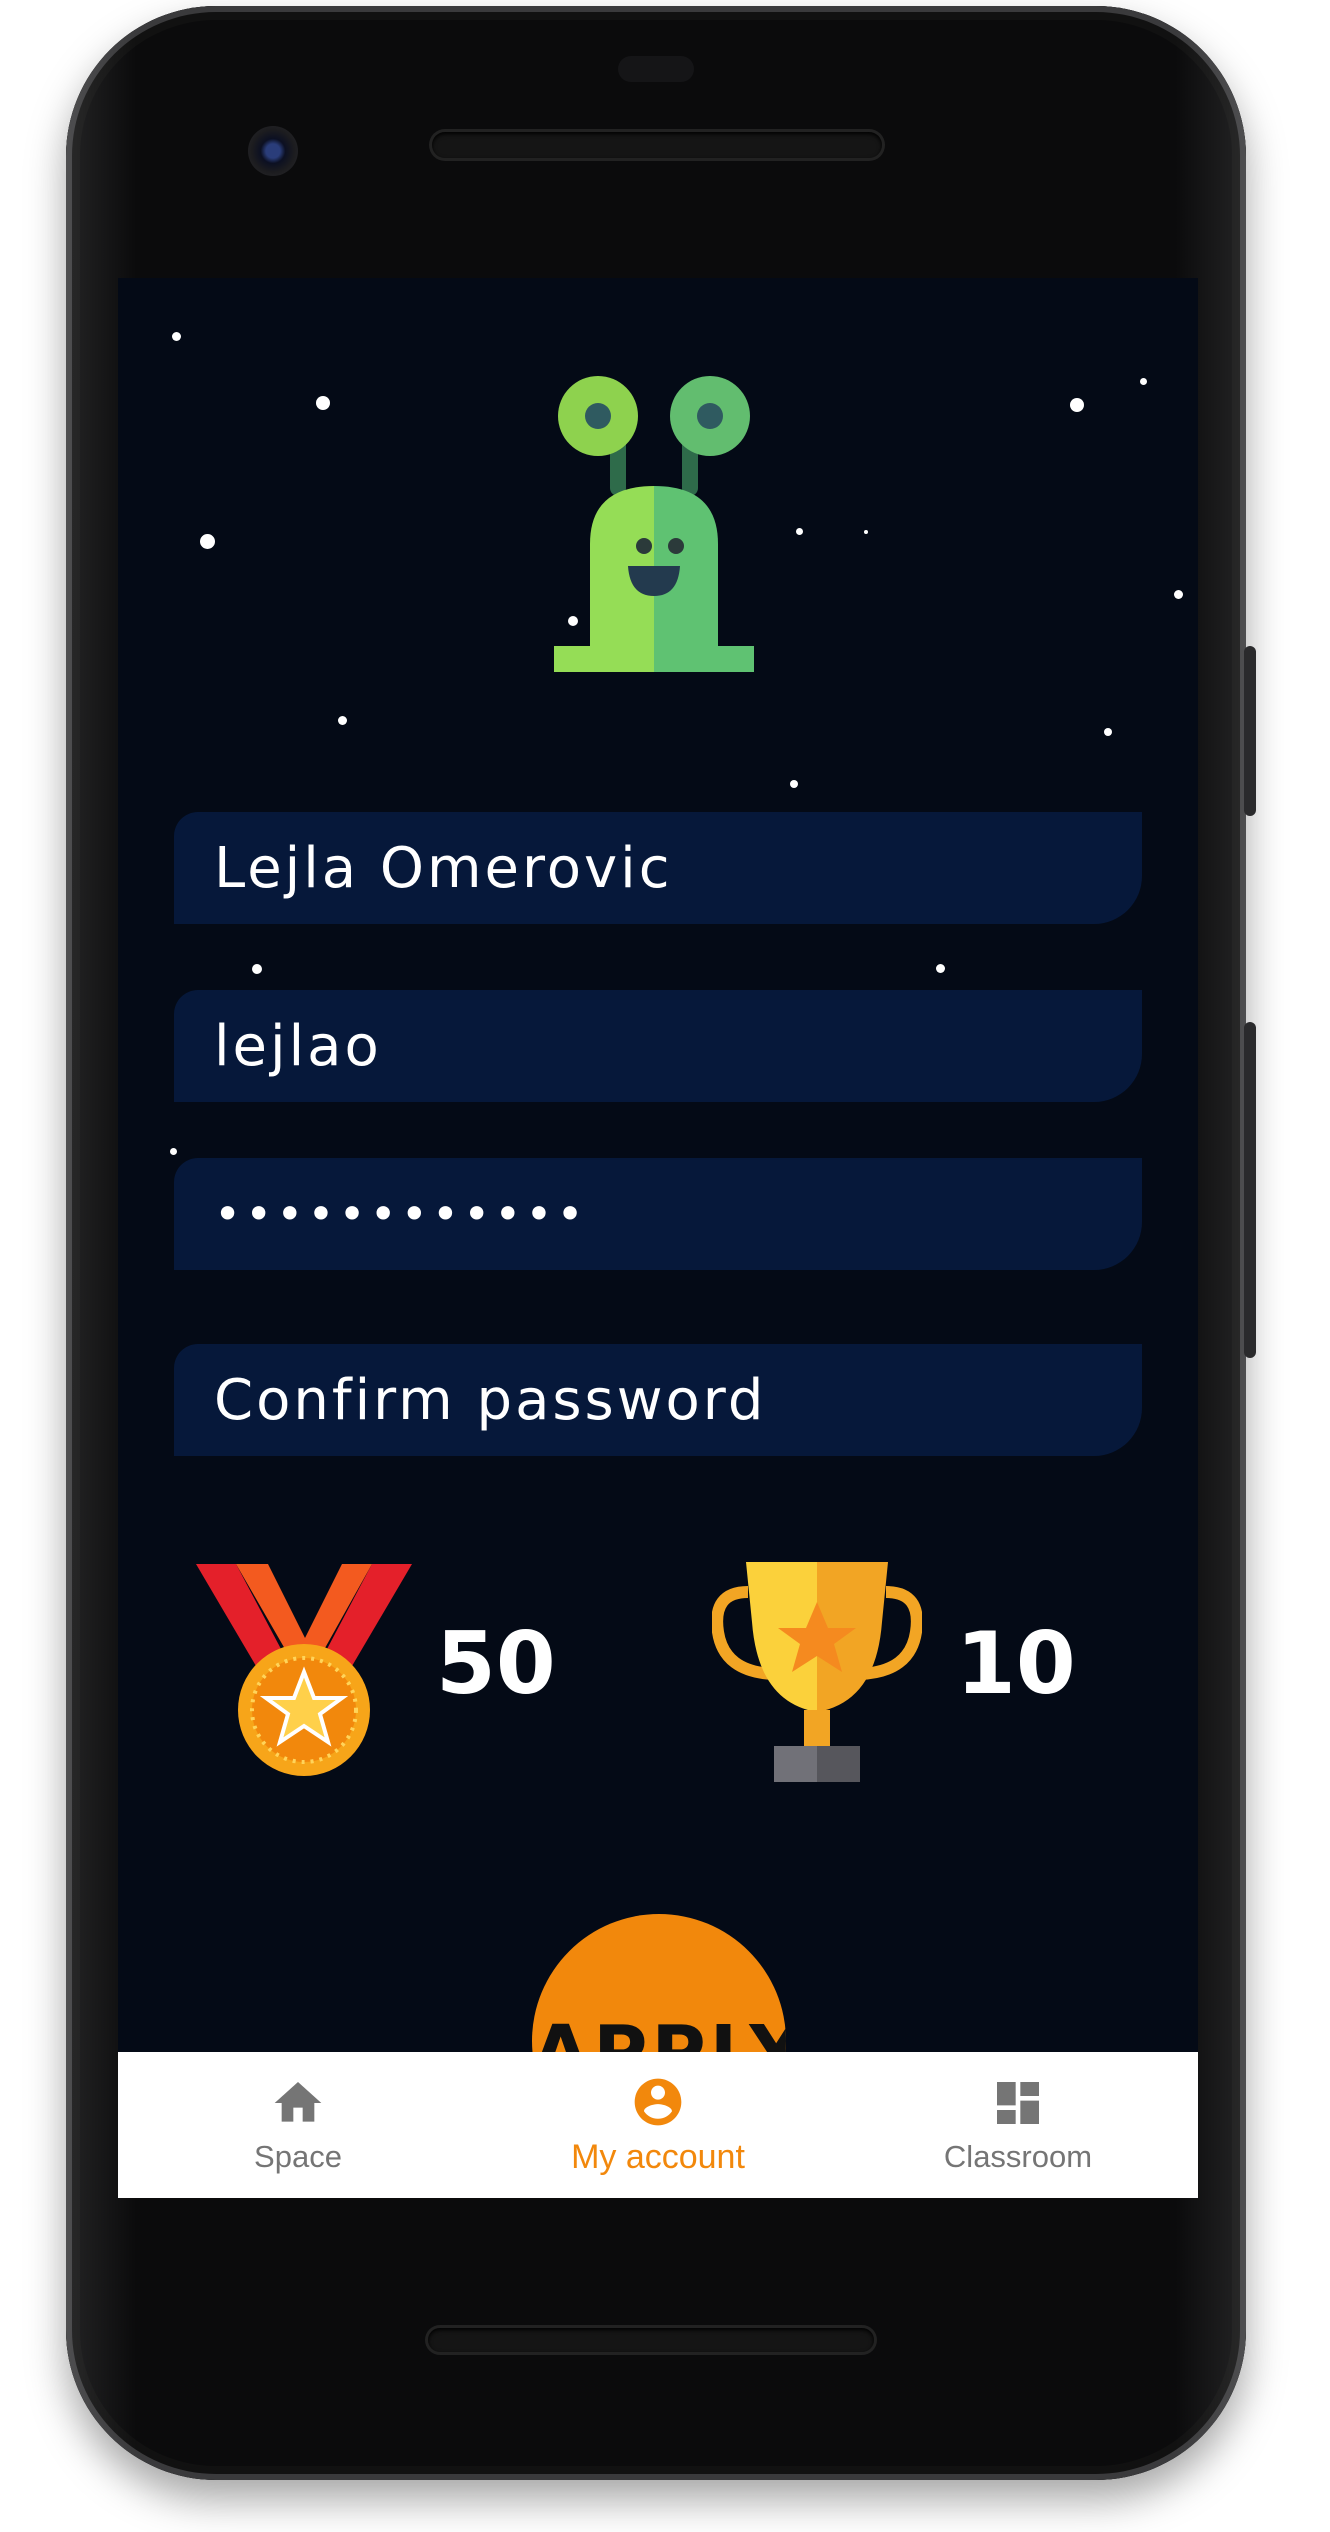 The width and height of the screenshot is (1330, 2532). I want to click on front-camera, so click(273, 151).